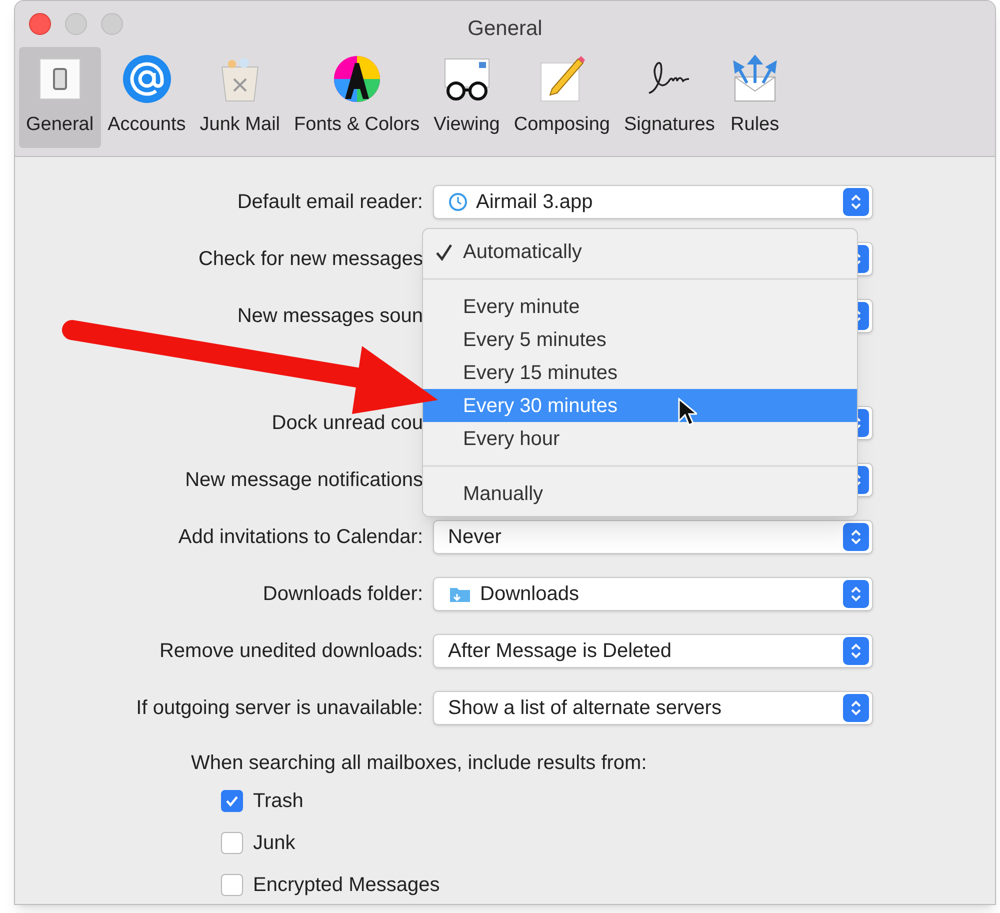 The width and height of the screenshot is (1000, 913). Describe the element at coordinates (330, 202) in the screenshot. I see `setting-label: Default email reader:` at that location.